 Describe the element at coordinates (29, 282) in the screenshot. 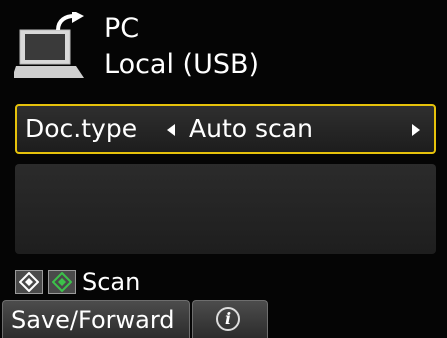

I see `black-start-icon` at that location.